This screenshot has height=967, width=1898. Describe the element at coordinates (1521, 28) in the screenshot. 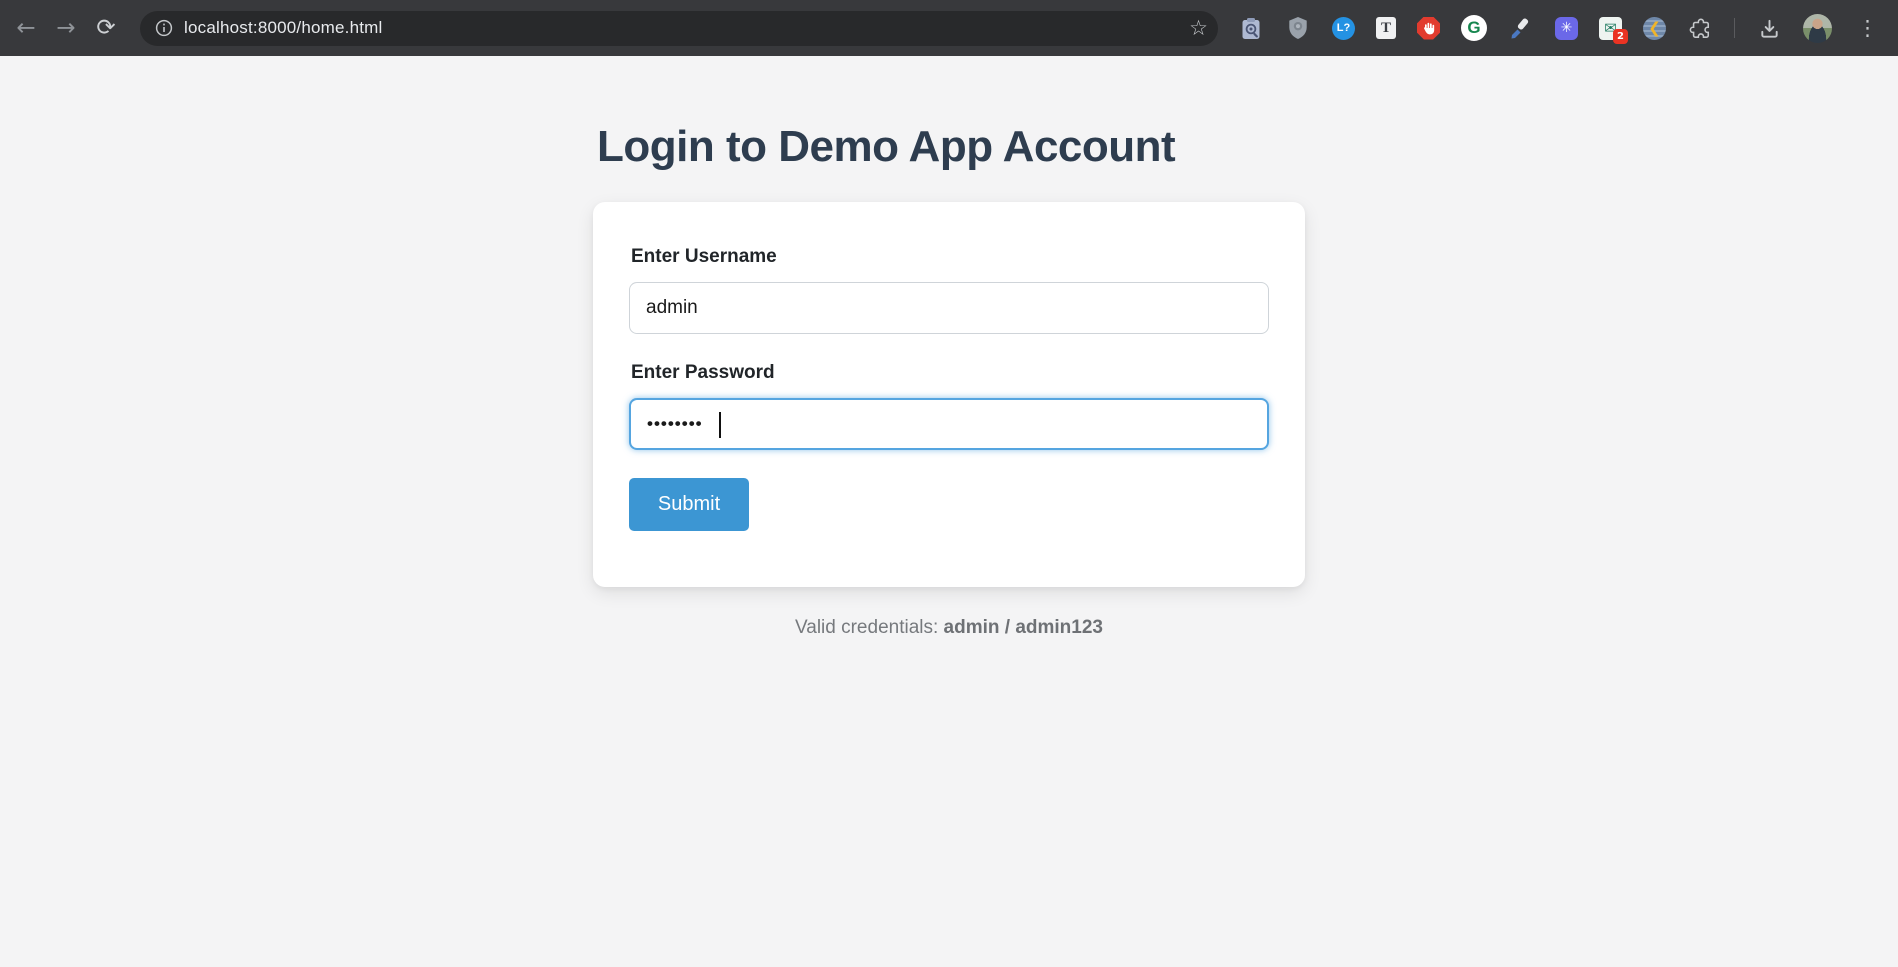

I see `eyedropper-extension-icon` at that location.